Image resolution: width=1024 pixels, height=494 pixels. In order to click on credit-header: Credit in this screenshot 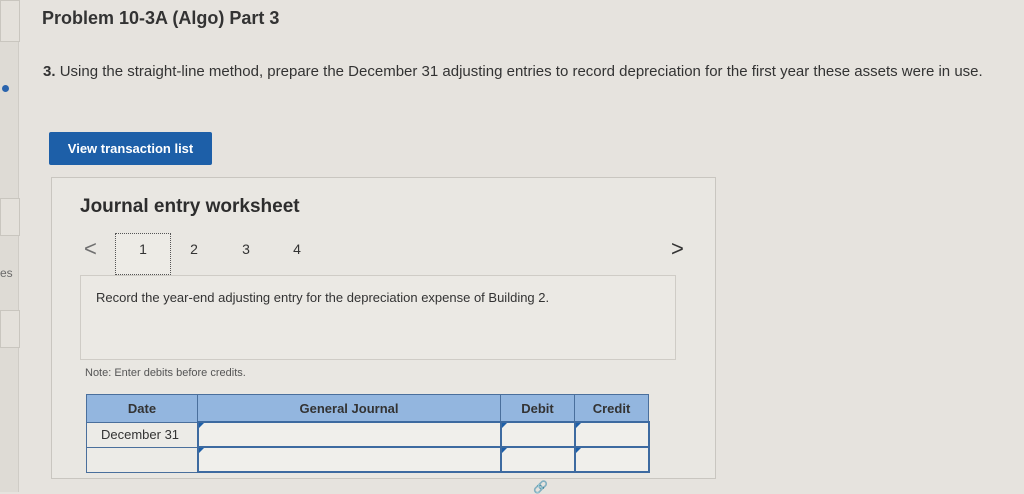, I will do `click(611, 408)`.